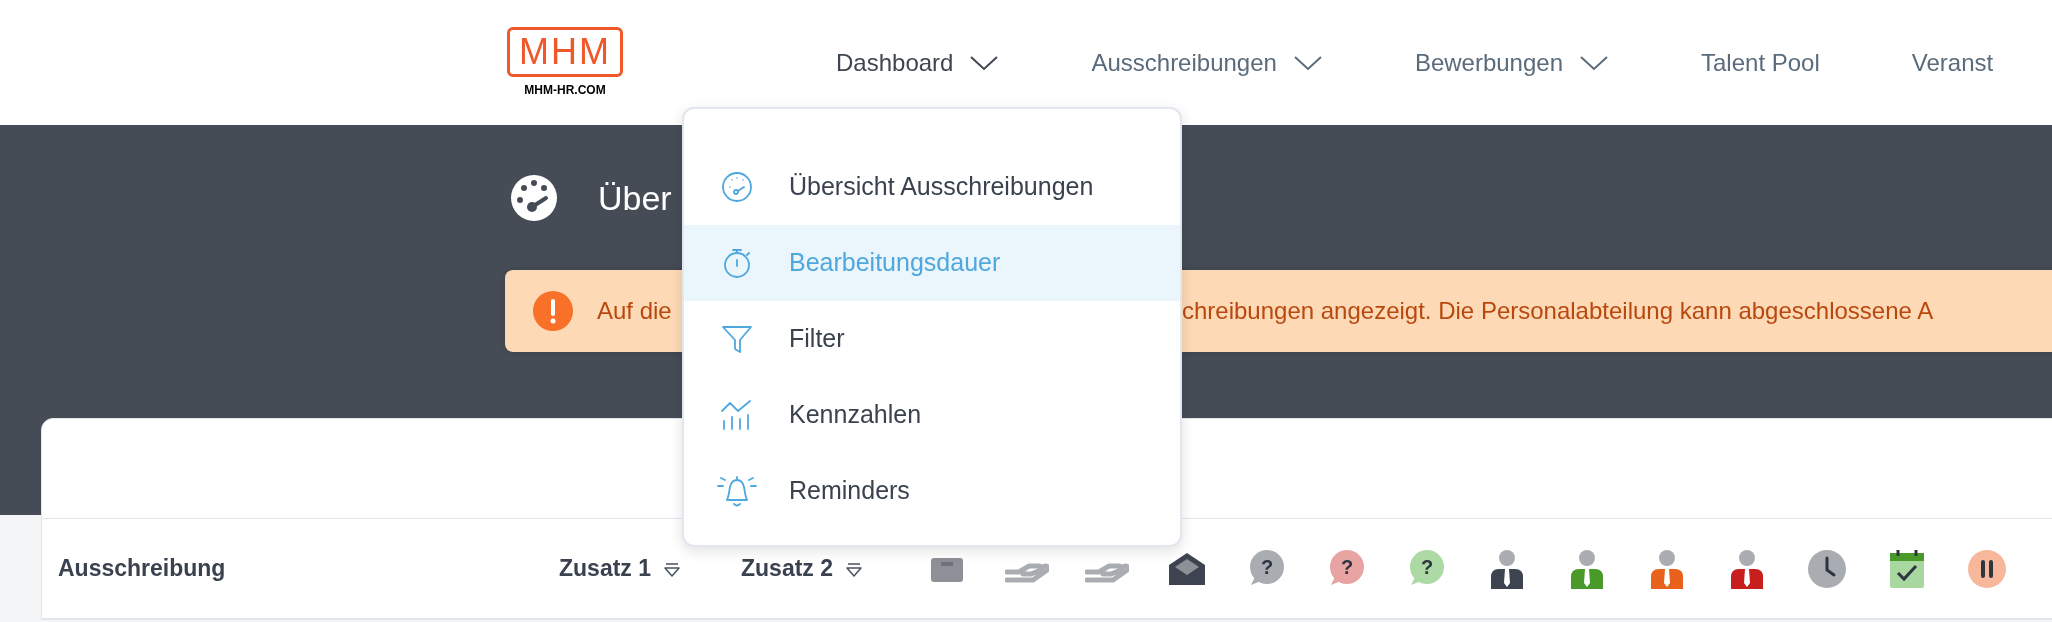 The image size is (2052, 622). What do you see at coordinates (736, 415) in the screenshot?
I see `chart-icon` at bounding box center [736, 415].